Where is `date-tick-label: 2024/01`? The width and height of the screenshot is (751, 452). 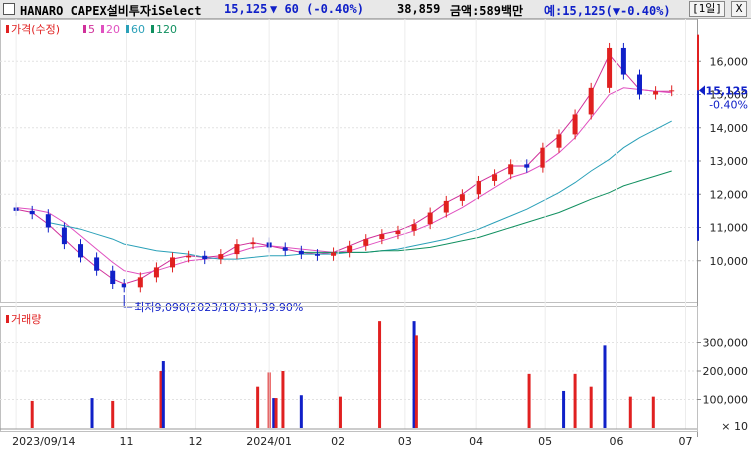
date-tick-label: 2024/01 is located at coordinates (269, 441).